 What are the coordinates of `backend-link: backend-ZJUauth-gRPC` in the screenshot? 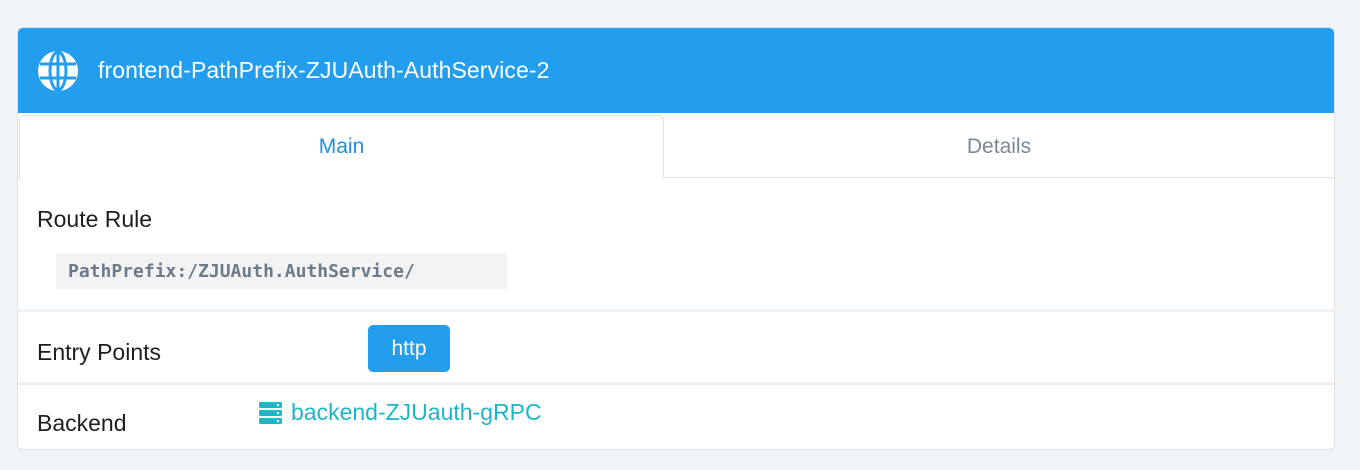 It's located at (400, 412).